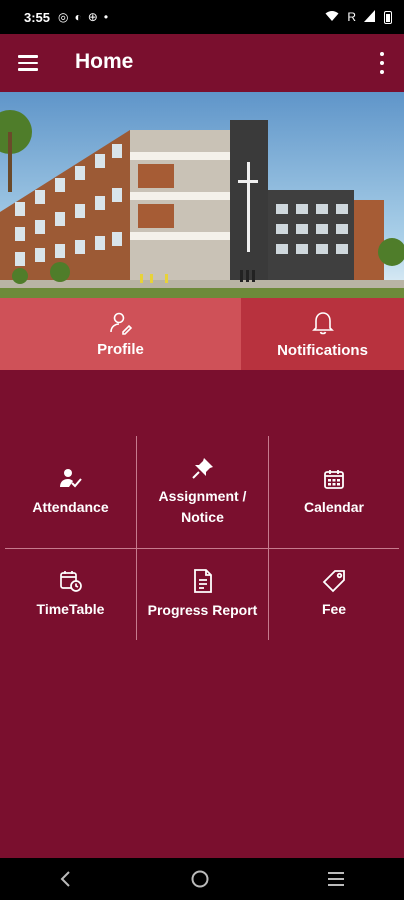  What do you see at coordinates (358, 17) in the screenshot?
I see `system-icons: R` at bounding box center [358, 17].